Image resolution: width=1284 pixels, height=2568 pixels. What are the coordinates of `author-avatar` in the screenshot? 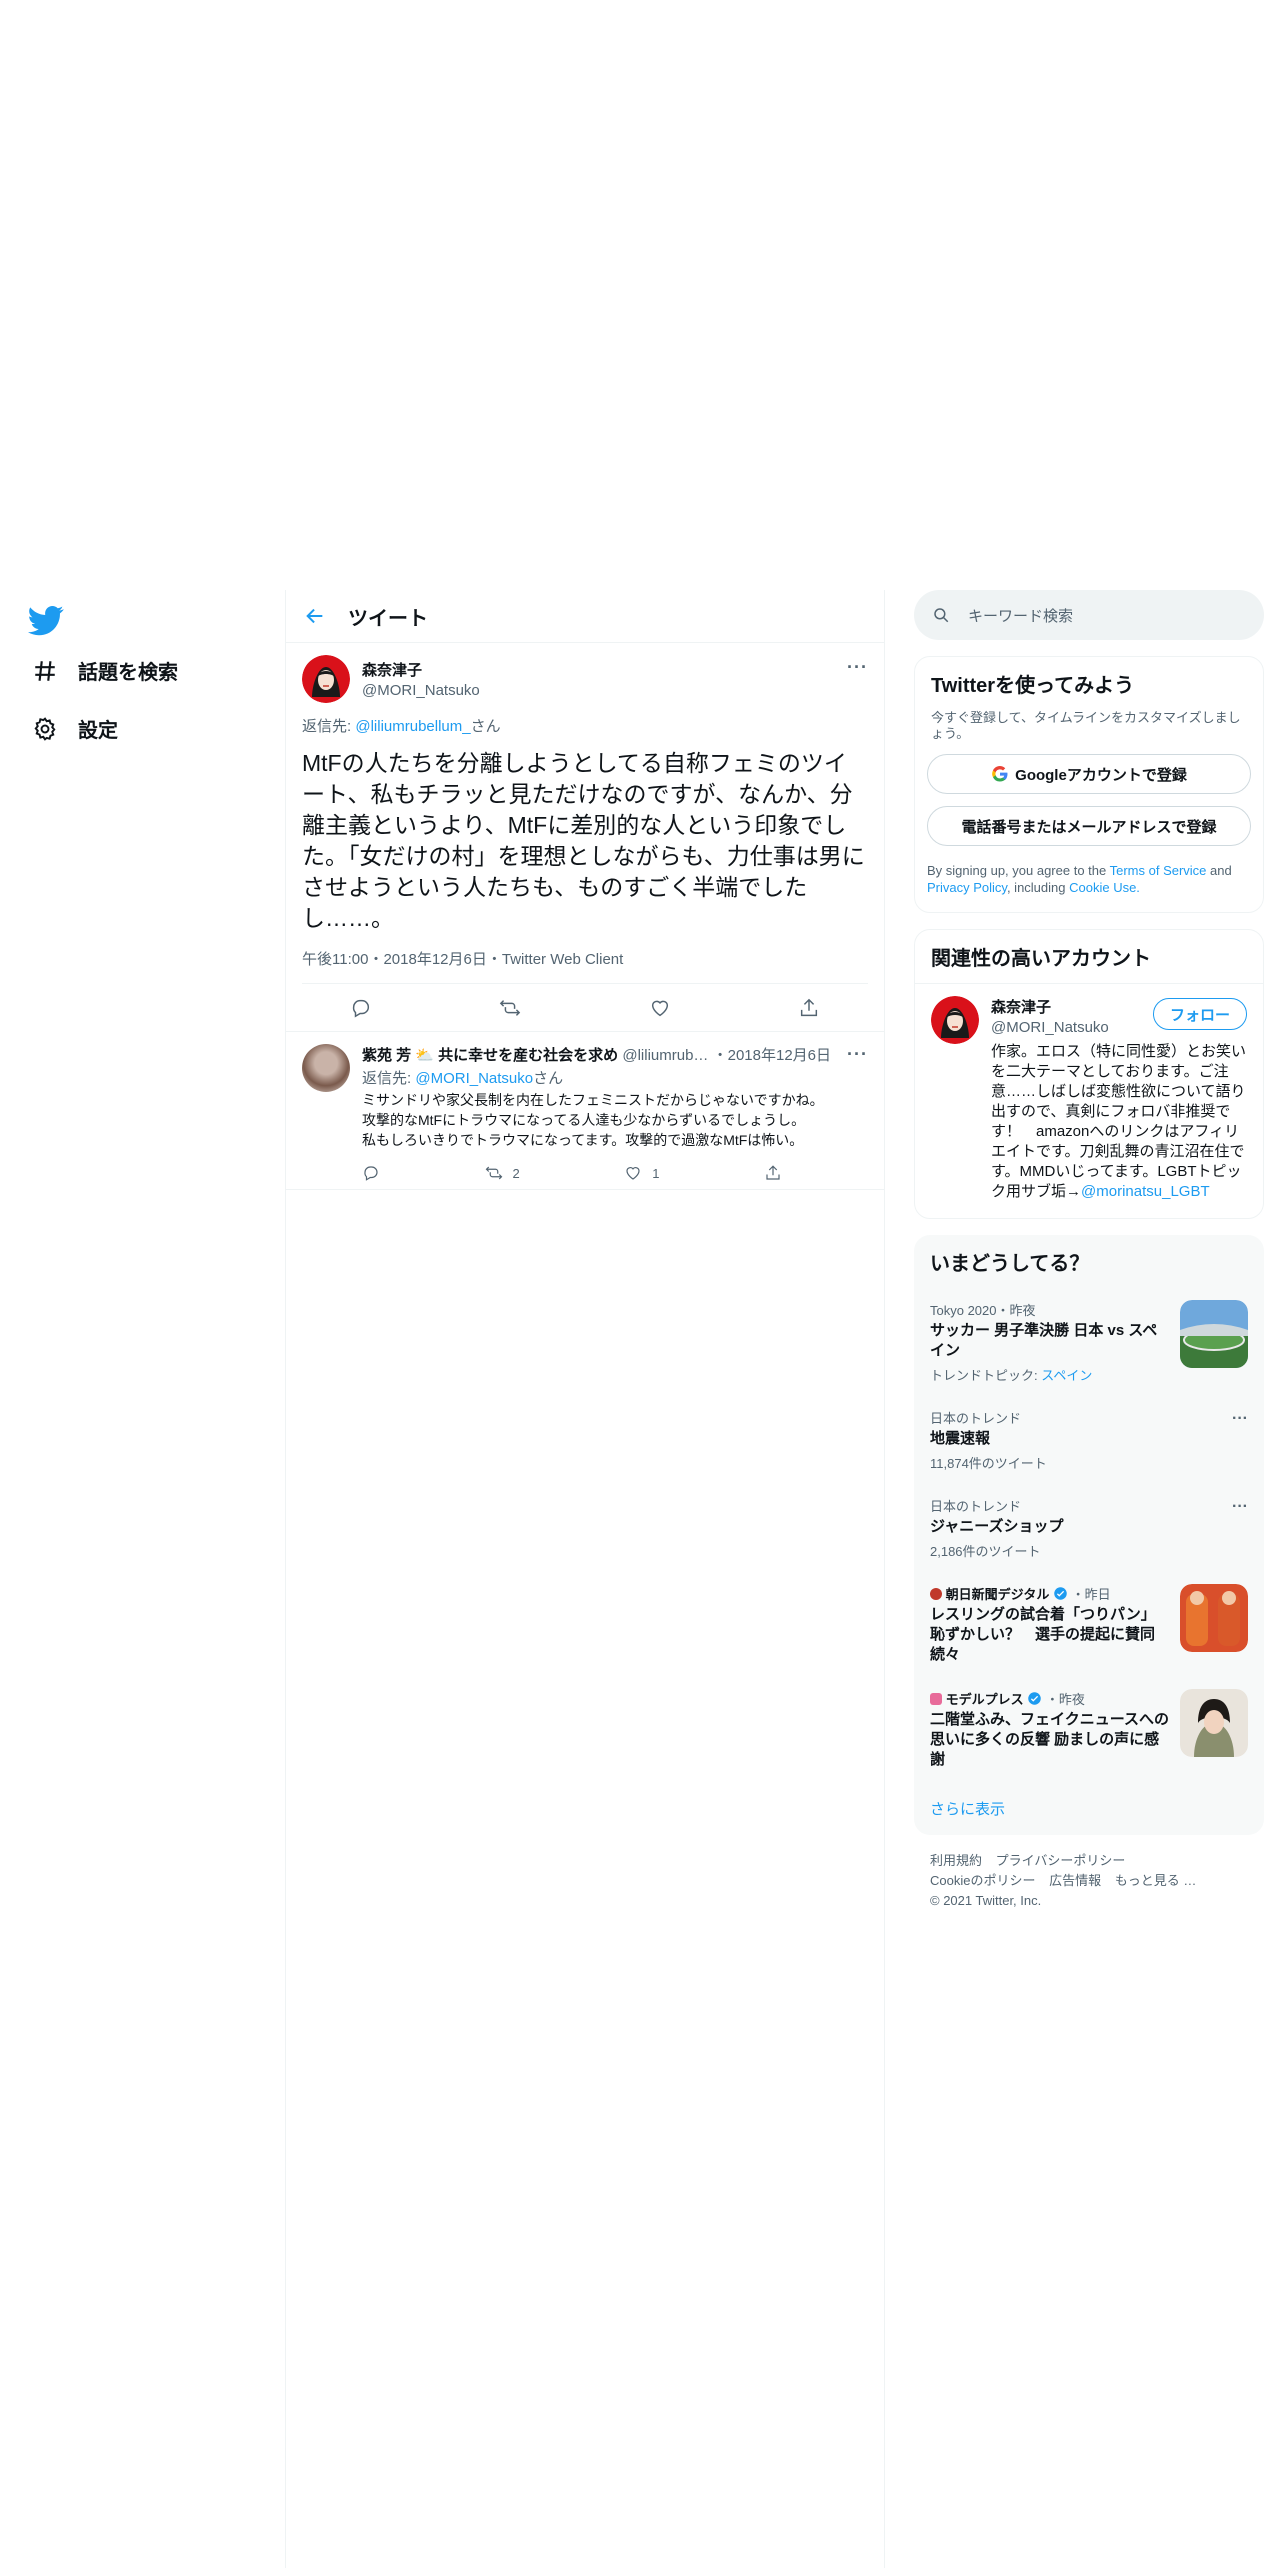 It's located at (326, 679).